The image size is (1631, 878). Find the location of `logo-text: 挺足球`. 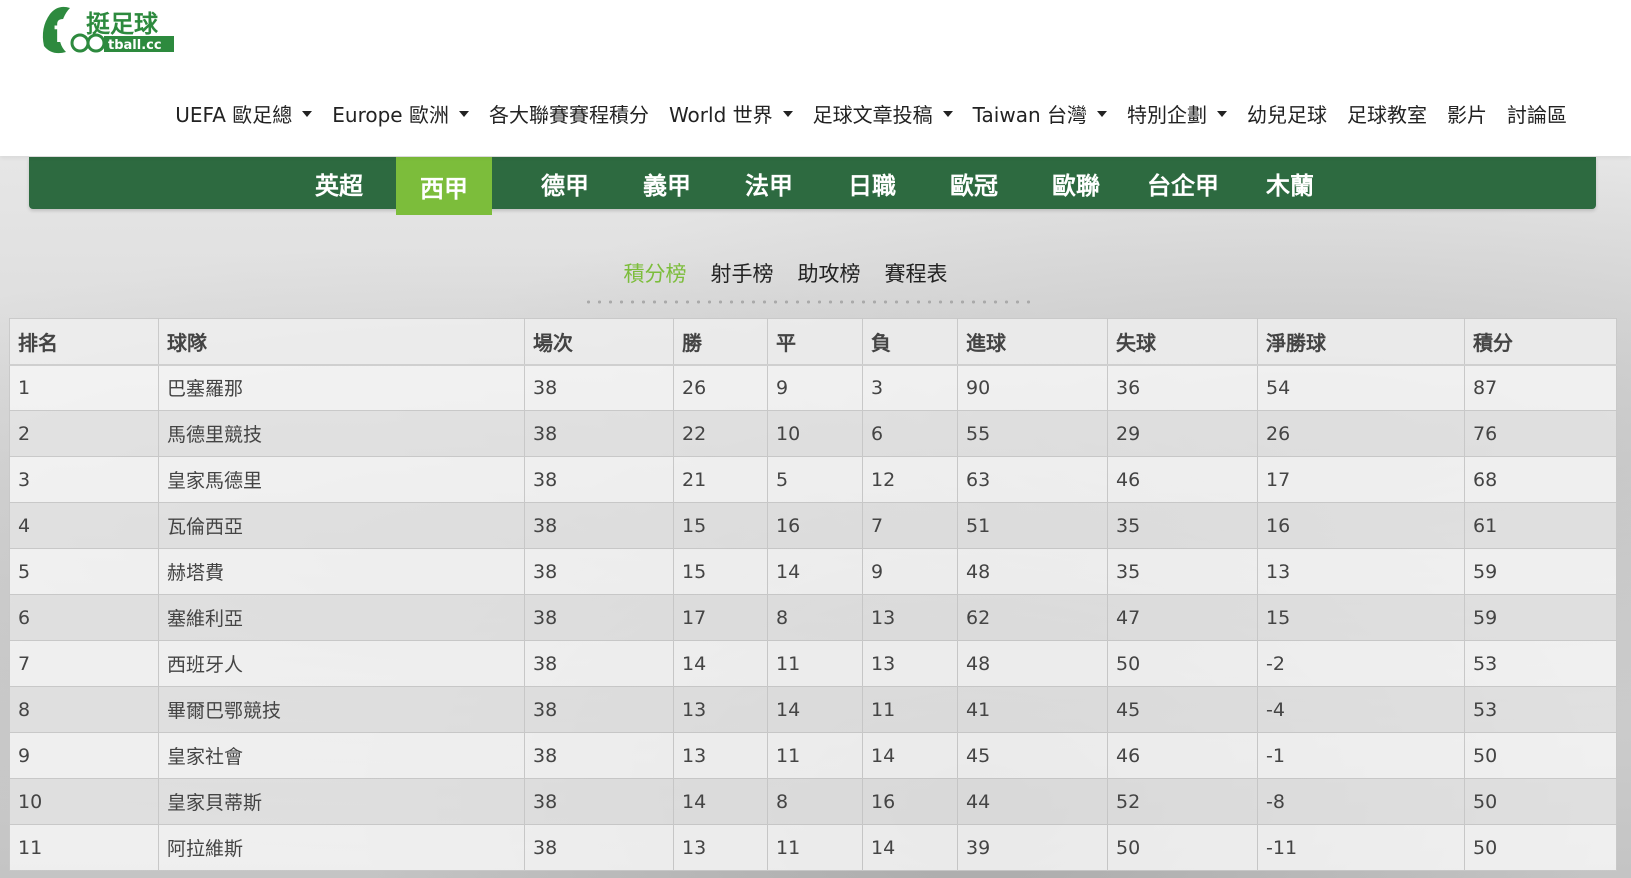

logo-text: 挺足球 is located at coordinates (122, 24).